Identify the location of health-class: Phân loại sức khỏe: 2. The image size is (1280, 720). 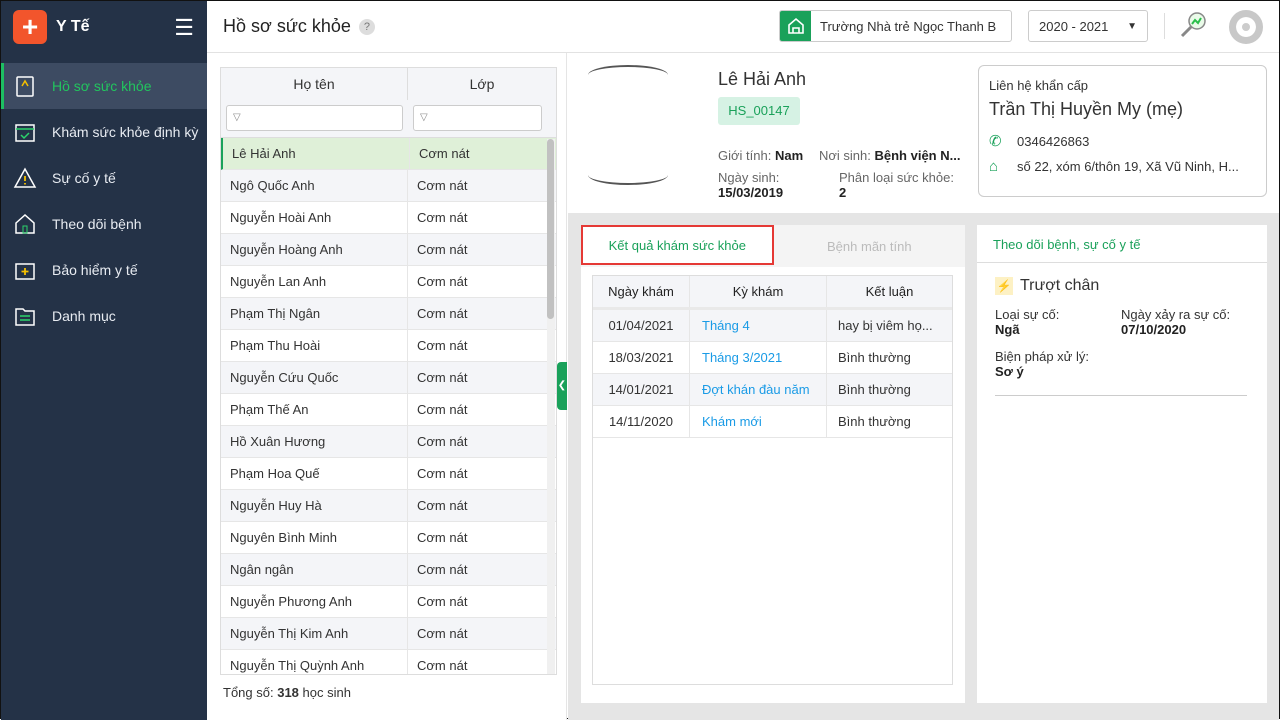
(896, 185).